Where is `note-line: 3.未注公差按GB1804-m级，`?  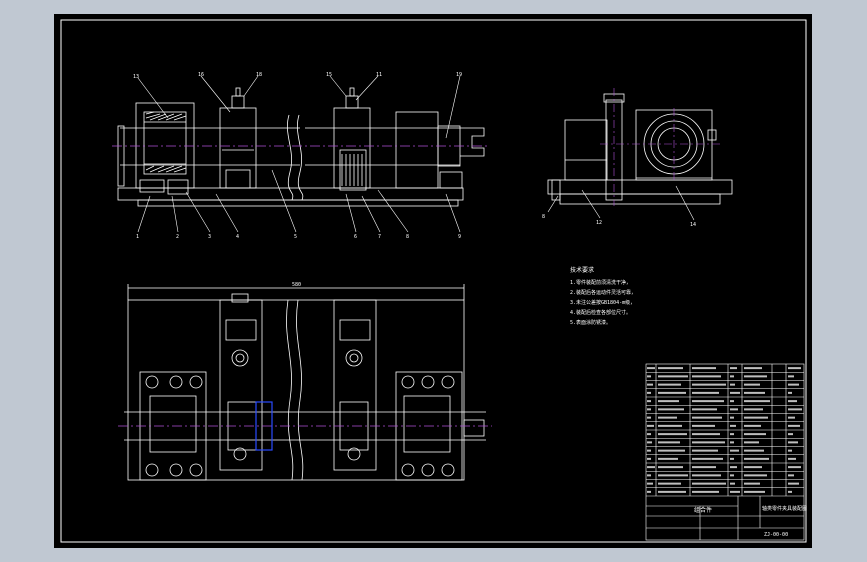
note-line: 3.未注公差按GB1804-m级， is located at coordinates (602, 302).